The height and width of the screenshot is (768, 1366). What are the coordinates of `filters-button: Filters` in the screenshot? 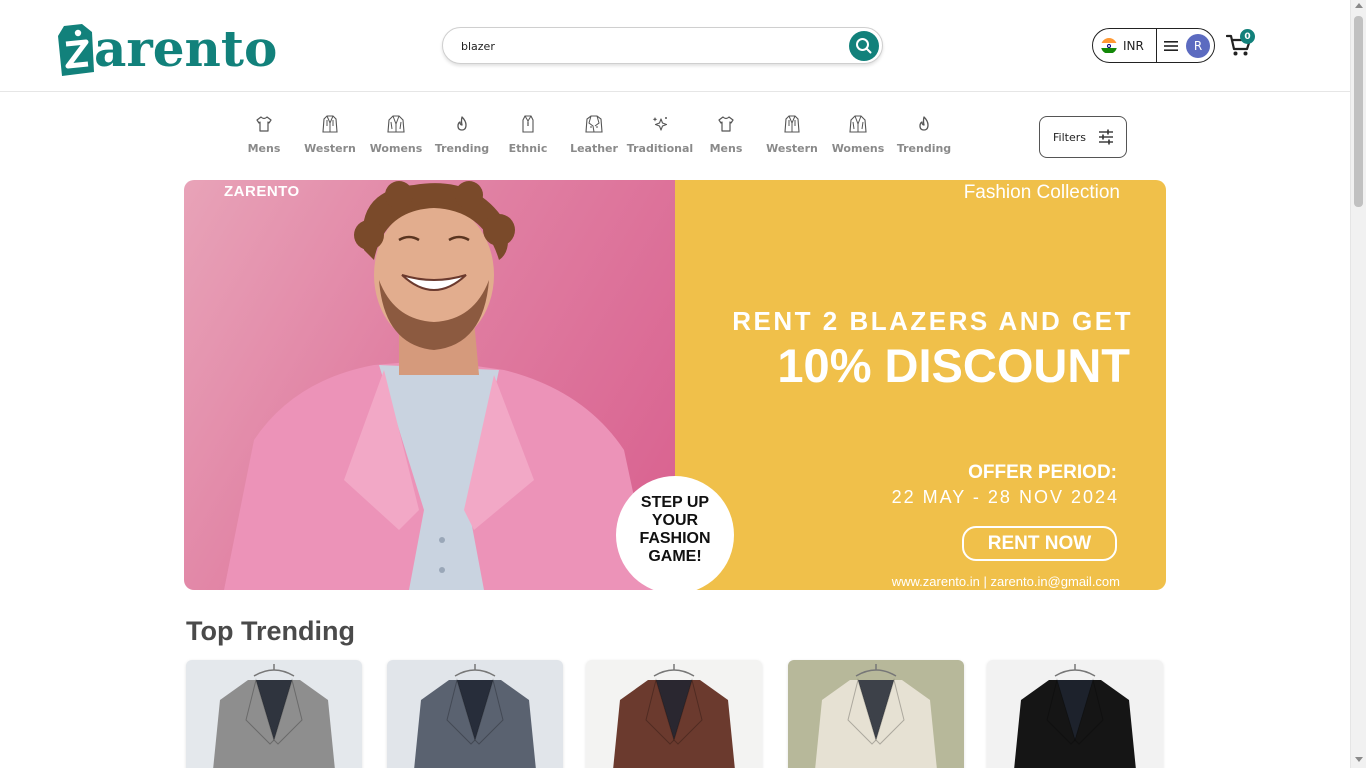 It's located at (1083, 137).